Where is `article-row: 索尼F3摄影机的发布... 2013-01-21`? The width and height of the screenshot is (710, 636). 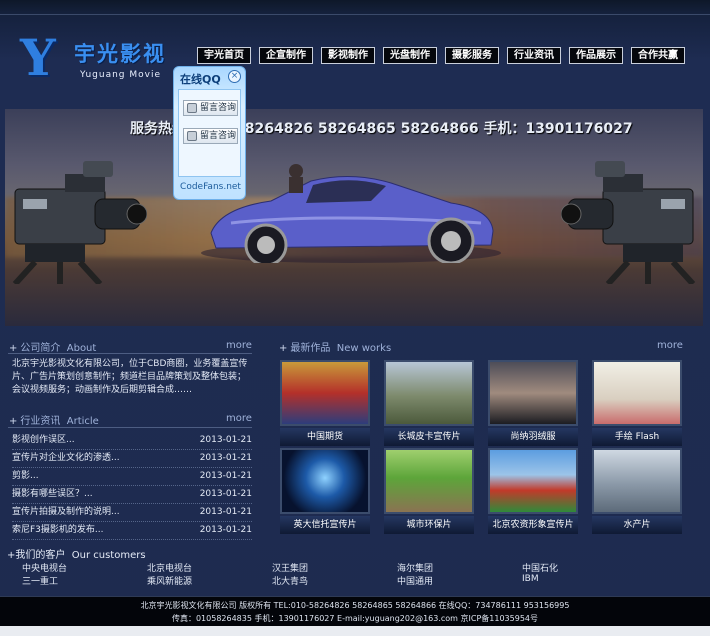
article-row: 索尼F3摄影机的发布... 2013-01-21 is located at coordinates (132, 531).